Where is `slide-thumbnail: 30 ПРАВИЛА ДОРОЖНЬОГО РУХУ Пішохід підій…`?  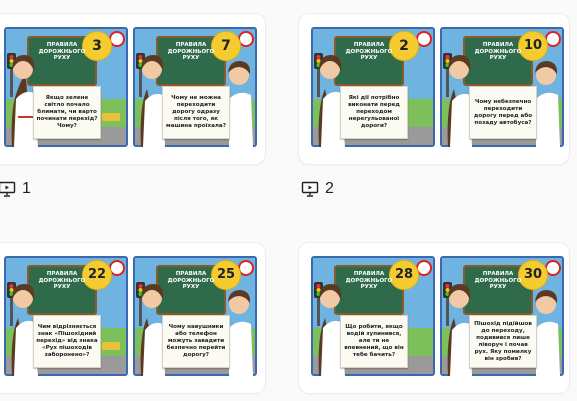 slide-thumbnail: 30 ПРАВИЛА ДОРОЖНЬОГО РУХУ Пішохід підій… is located at coordinates (502, 316).